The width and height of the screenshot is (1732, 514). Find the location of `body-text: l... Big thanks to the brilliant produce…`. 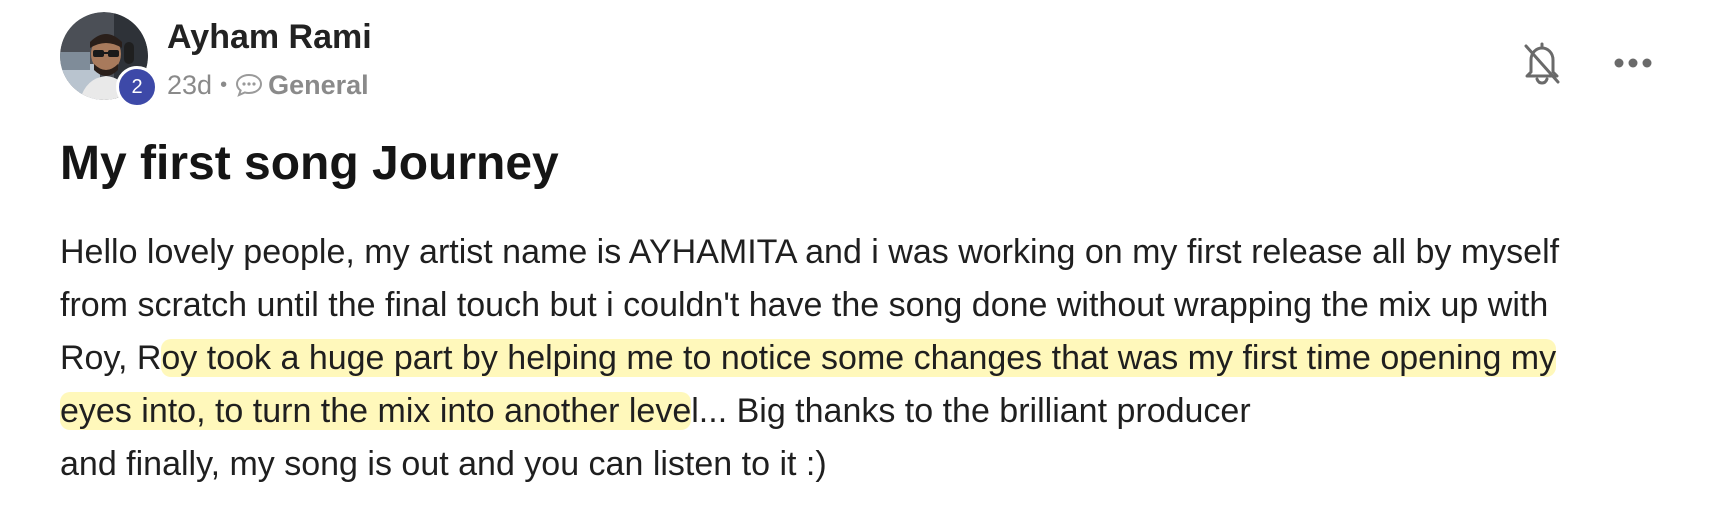

body-text: l... Big thanks to the brilliant produce… is located at coordinates (971, 411).